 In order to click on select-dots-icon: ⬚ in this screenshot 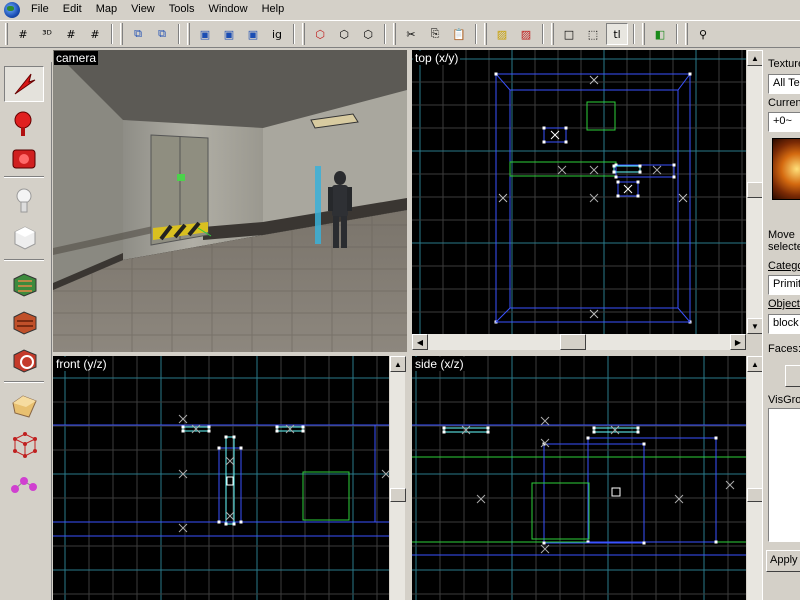, I will do `click(593, 34)`.